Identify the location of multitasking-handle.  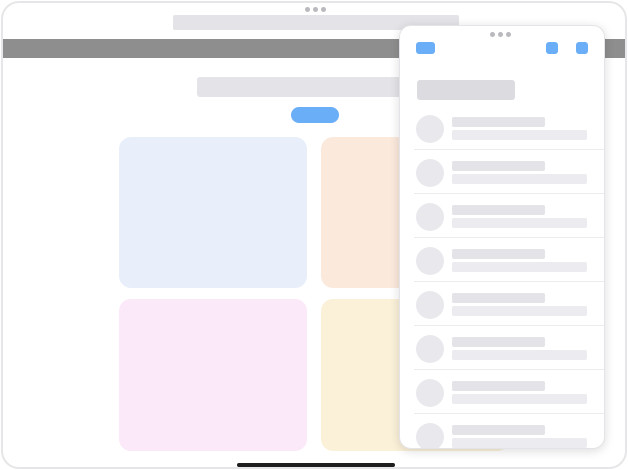
(315, 9).